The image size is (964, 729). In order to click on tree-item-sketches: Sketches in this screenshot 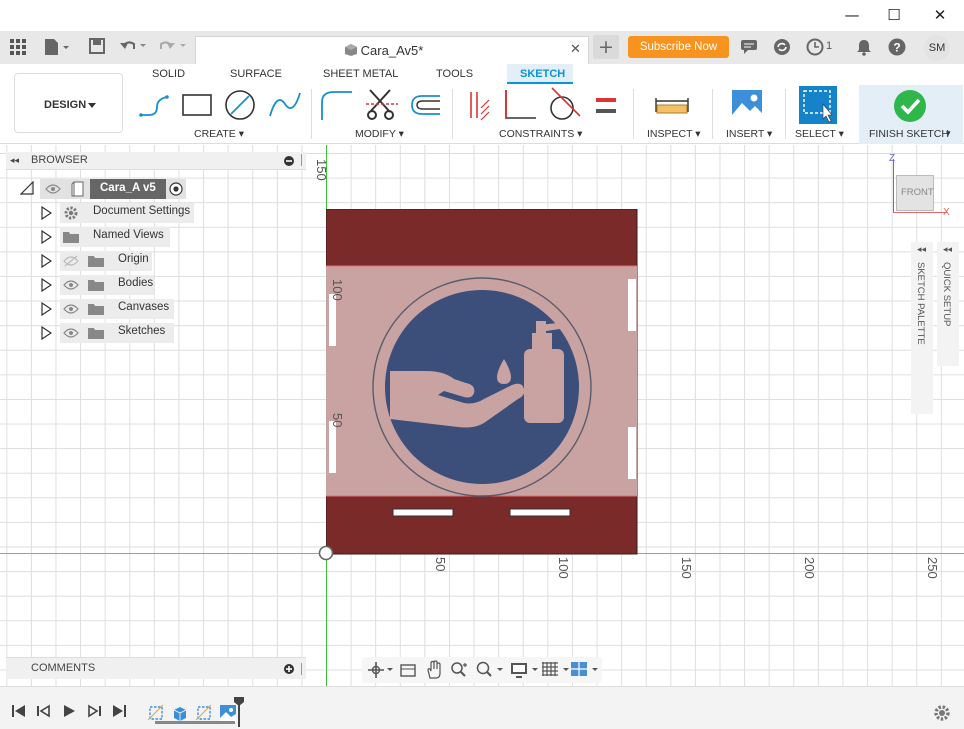, I will do `click(110, 333)`.